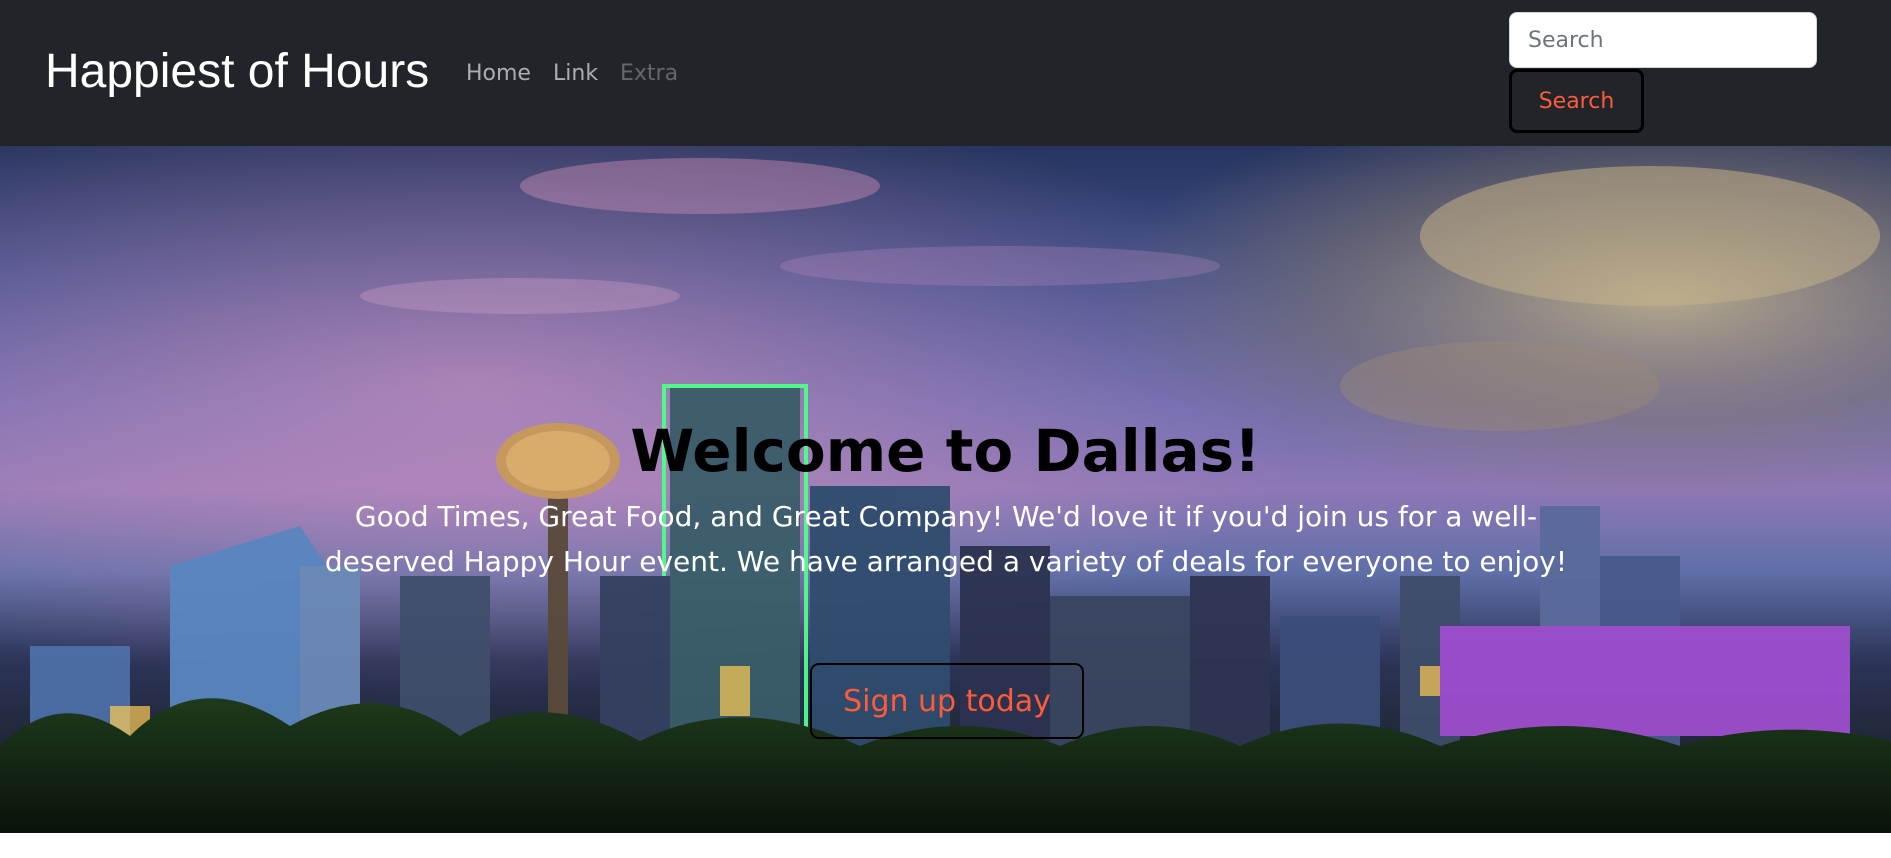 The width and height of the screenshot is (1891, 858). Describe the element at coordinates (498, 74) in the screenshot. I see `nav-link-home: Home` at that location.